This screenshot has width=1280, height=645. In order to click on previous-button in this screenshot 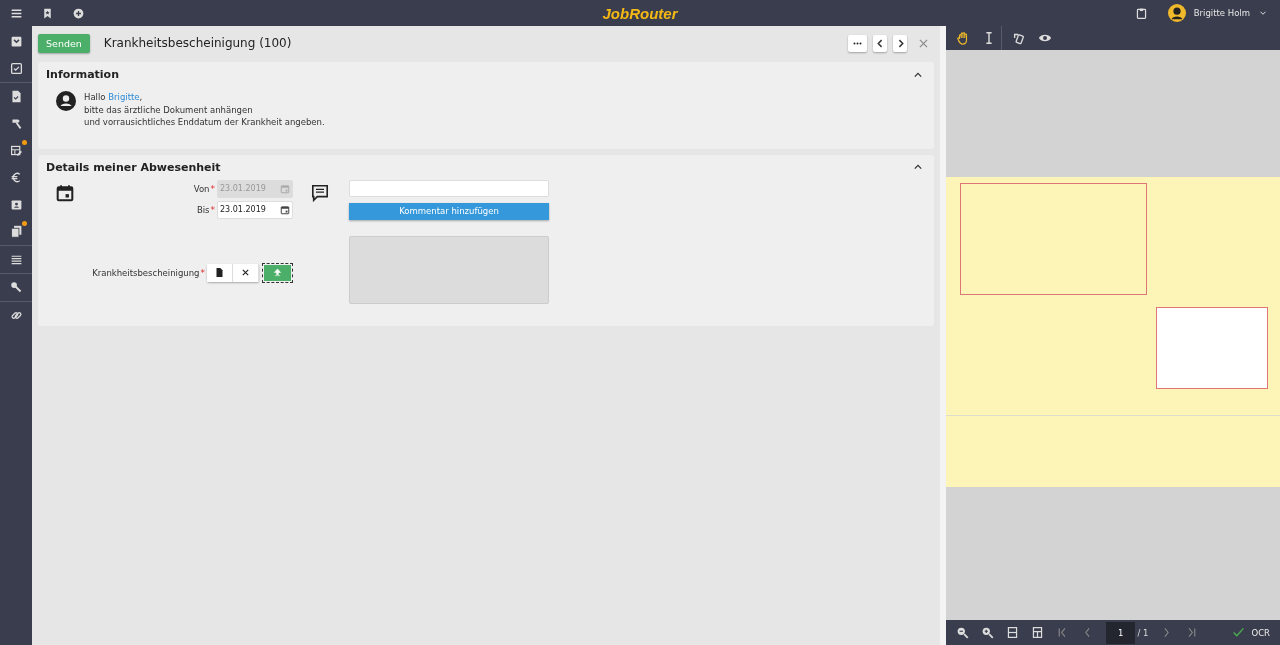, I will do `click(880, 43)`.